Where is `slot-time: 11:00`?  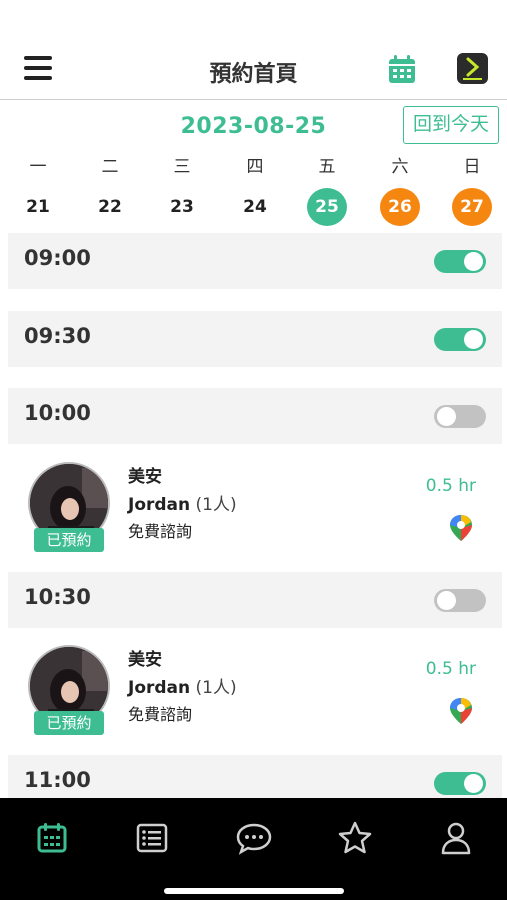 slot-time: 11:00 is located at coordinates (57, 780).